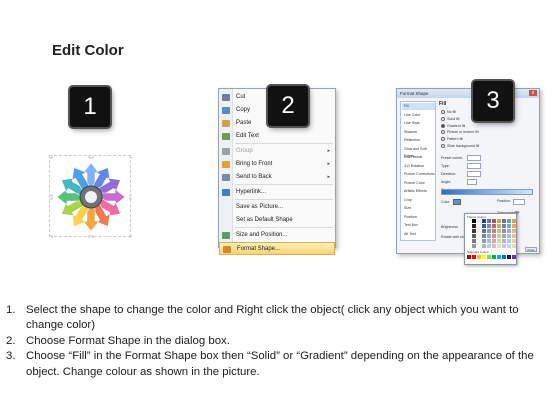  I want to click on dialog-nav-item: Size, so click(418, 208).